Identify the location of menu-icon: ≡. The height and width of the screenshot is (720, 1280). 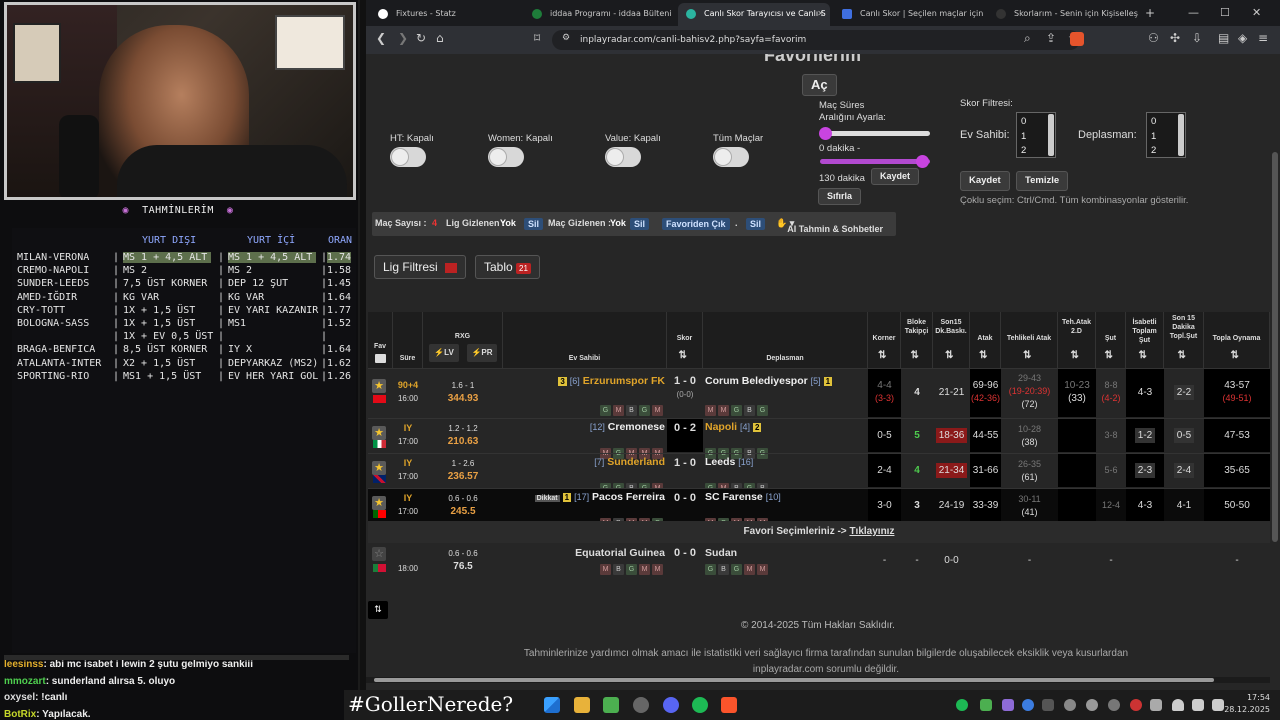
(1263, 38).